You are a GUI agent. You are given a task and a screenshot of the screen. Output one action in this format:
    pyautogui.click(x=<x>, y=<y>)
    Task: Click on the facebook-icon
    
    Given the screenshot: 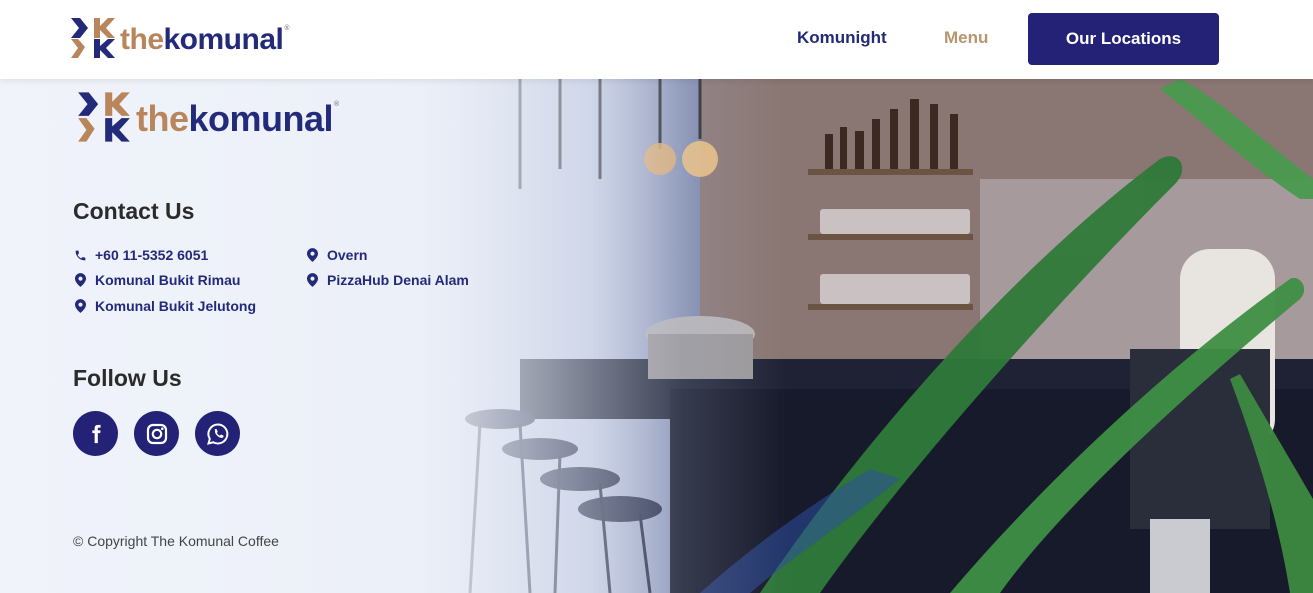 What is the action you would take?
    pyautogui.click(x=96, y=434)
    